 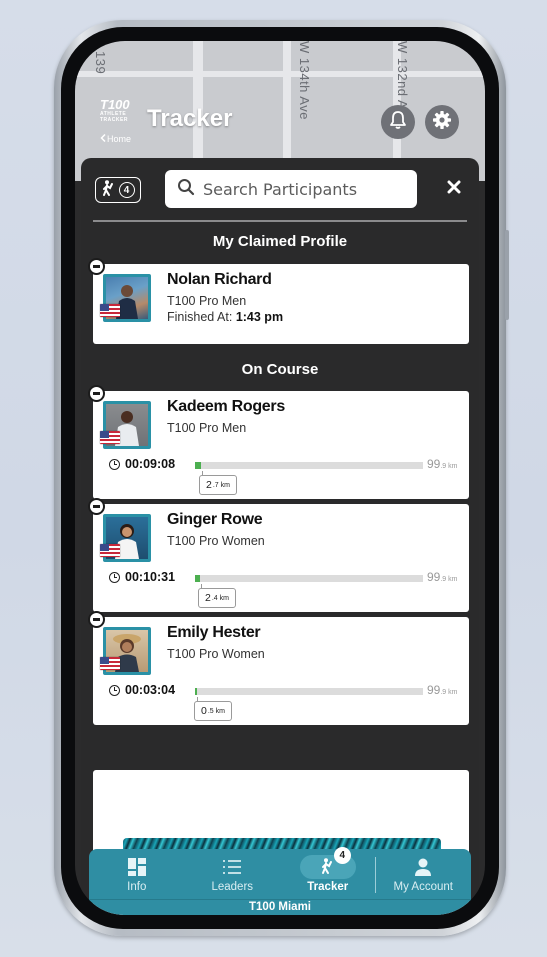 What do you see at coordinates (114, 117) in the screenshot?
I see `logo-subtext: ATHLETE TRACKER` at bounding box center [114, 117].